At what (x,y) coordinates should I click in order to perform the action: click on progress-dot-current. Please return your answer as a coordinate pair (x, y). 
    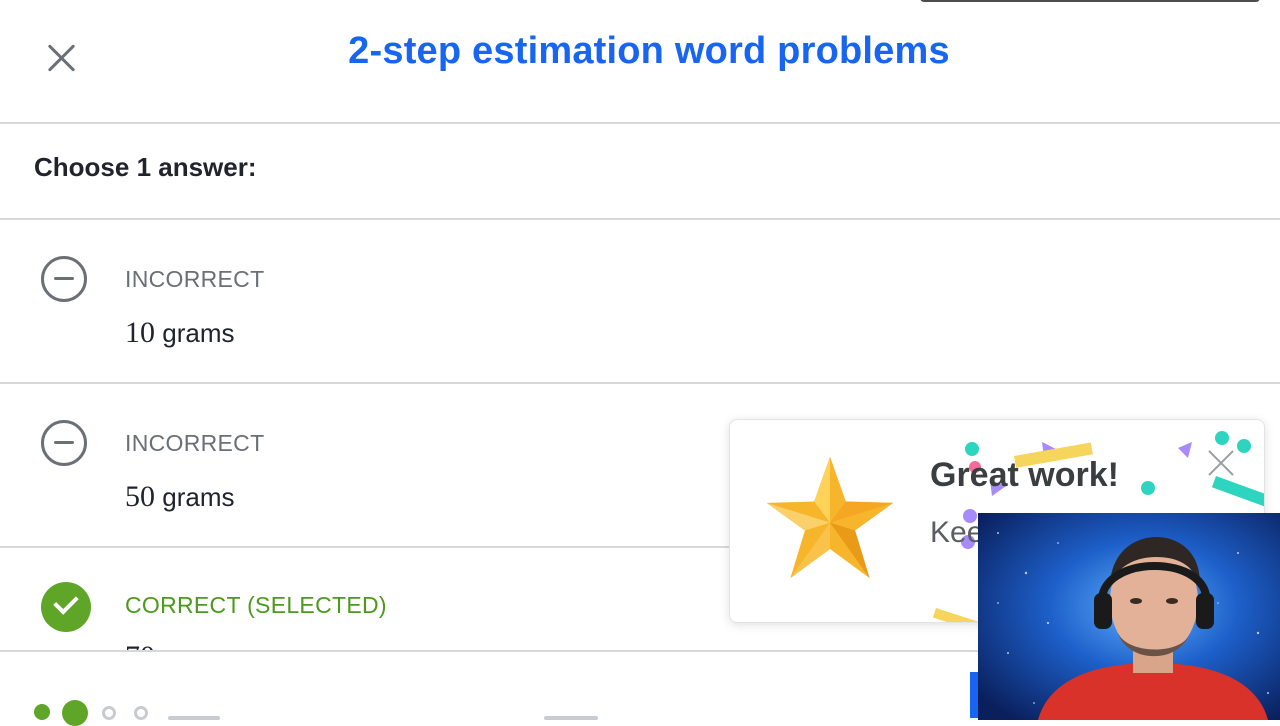
    Looking at the image, I should click on (75, 713).